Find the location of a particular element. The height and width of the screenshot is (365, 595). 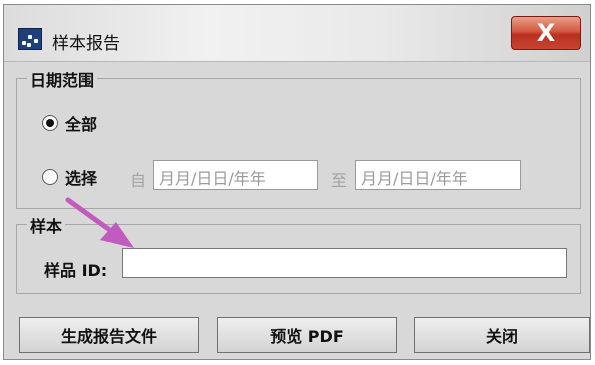

annotation-arrow-icon is located at coordinates (99, 222).